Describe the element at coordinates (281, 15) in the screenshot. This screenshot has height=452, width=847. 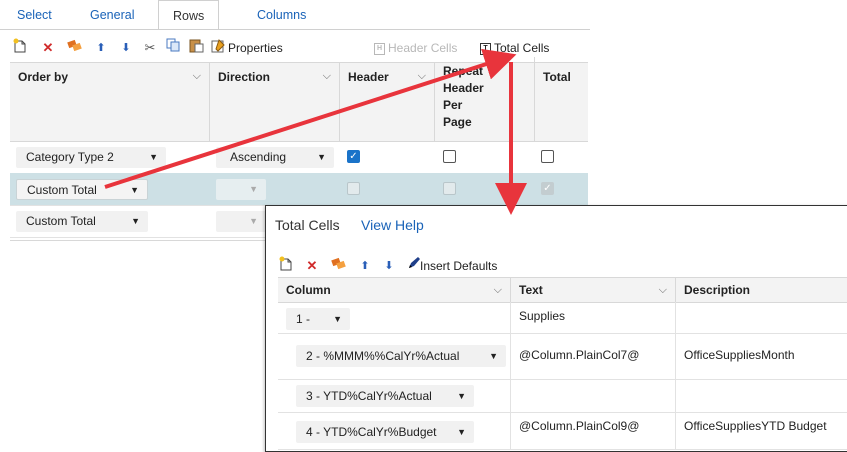
I see `tab-columns: Columns` at that location.